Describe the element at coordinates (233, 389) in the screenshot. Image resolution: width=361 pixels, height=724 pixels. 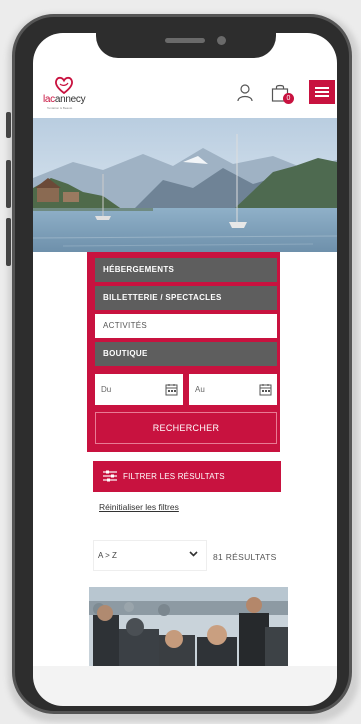
I see `date-to-field: Au` at that location.